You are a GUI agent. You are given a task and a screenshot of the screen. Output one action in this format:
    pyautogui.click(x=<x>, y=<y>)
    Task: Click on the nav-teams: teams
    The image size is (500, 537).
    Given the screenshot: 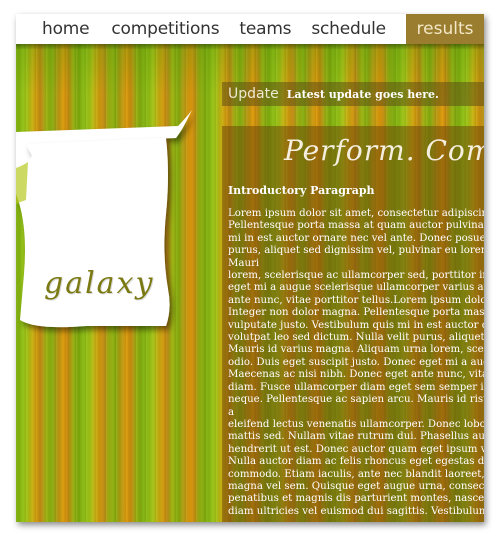 What is the action you would take?
    pyautogui.click(x=265, y=29)
    